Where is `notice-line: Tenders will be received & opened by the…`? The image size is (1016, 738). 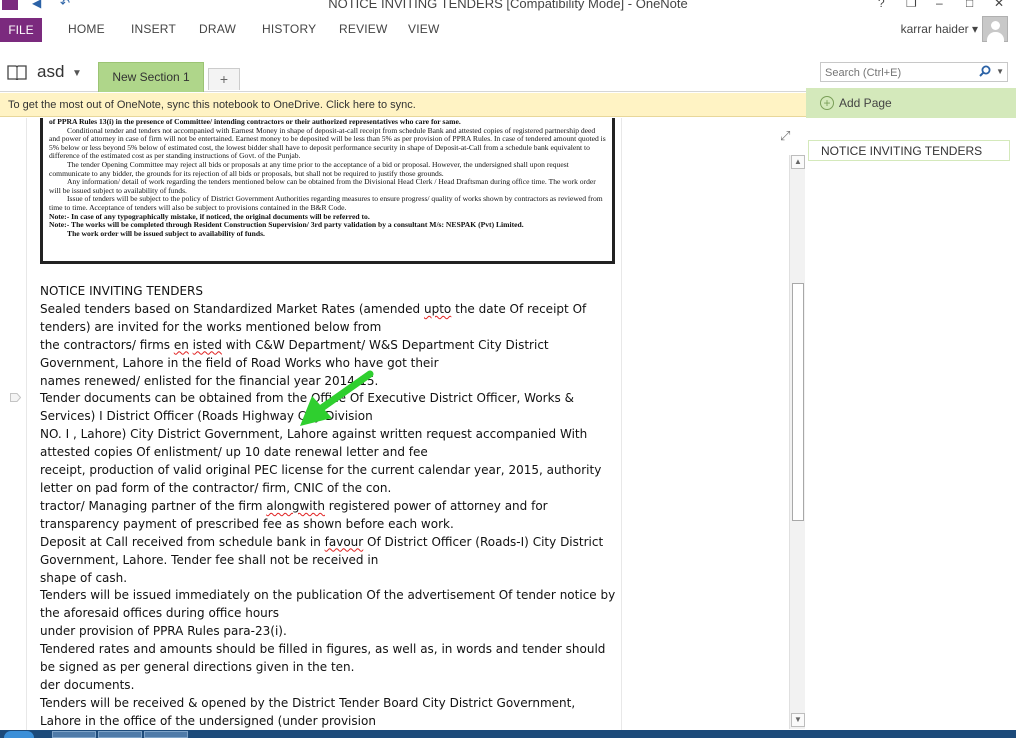 notice-line: Tenders will be received & opened by the… is located at coordinates (308, 702).